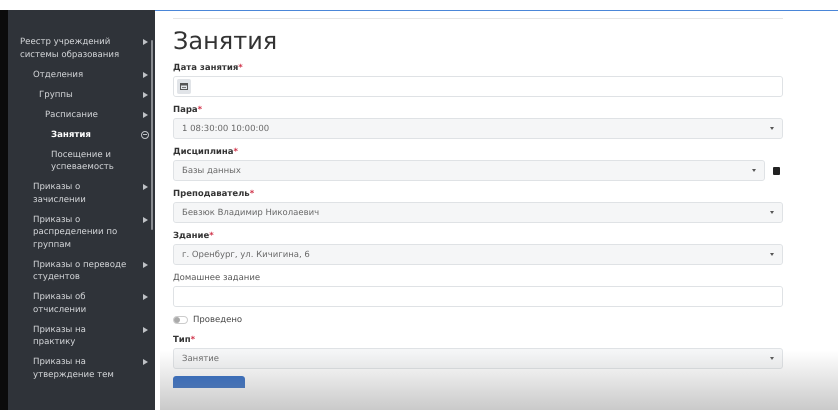  What do you see at coordinates (478, 128) in the screenshot?
I see `select-field: 1 08:30:00 10:00:00` at bounding box center [478, 128].